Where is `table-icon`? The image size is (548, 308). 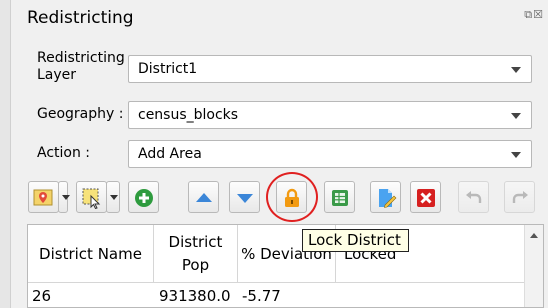 table-icon is located at coordinates (340, 198).